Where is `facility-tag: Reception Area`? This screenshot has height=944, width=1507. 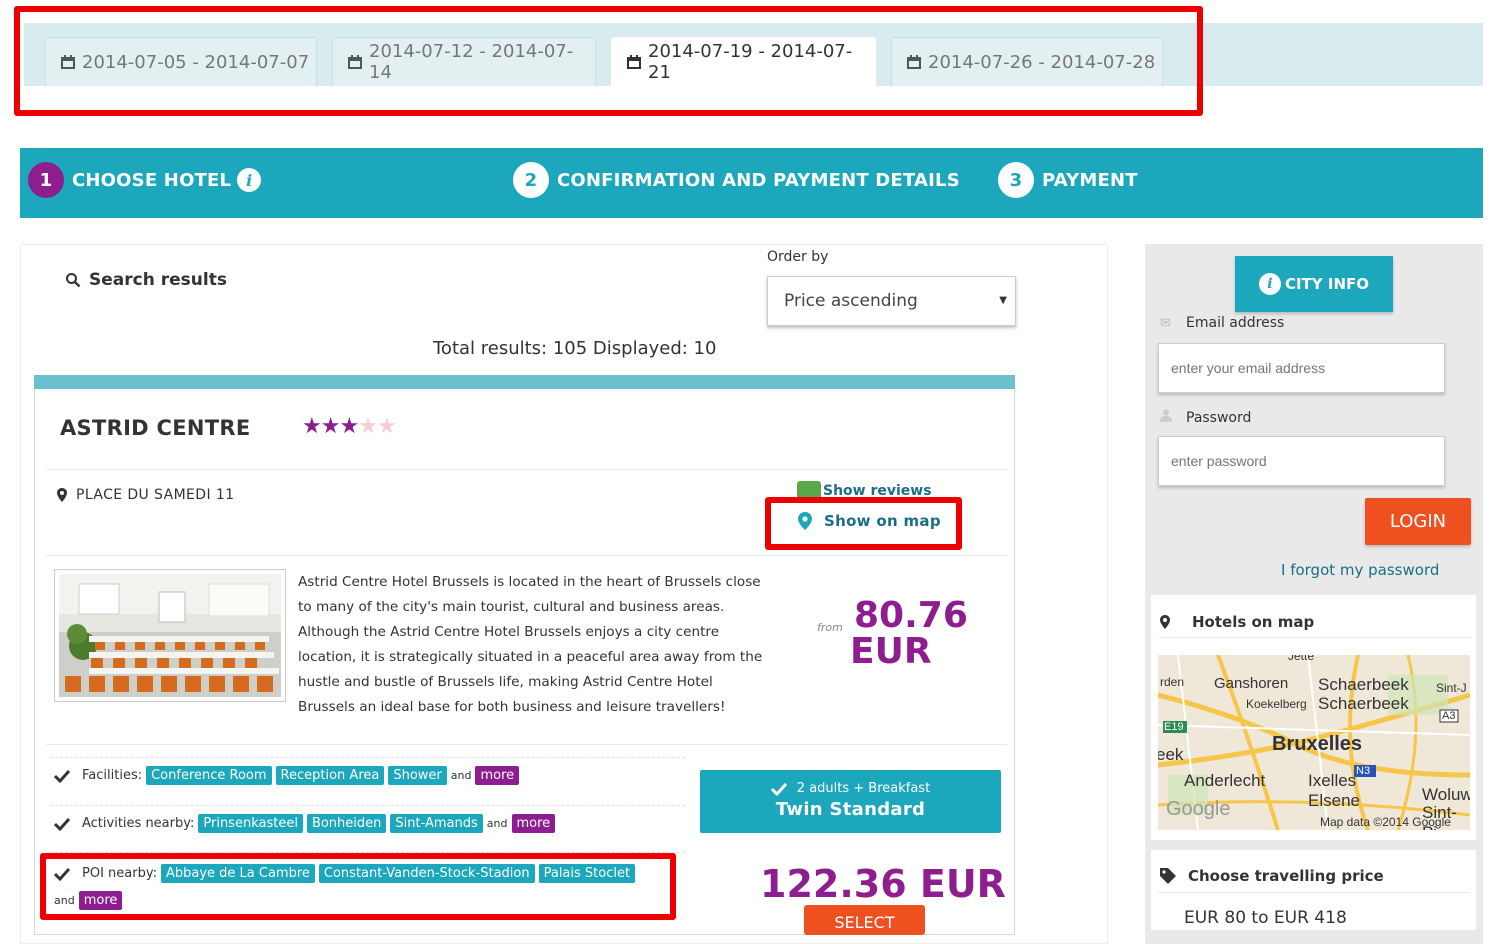 facility-tag: Reception Area is located at coordinates (330, 775).